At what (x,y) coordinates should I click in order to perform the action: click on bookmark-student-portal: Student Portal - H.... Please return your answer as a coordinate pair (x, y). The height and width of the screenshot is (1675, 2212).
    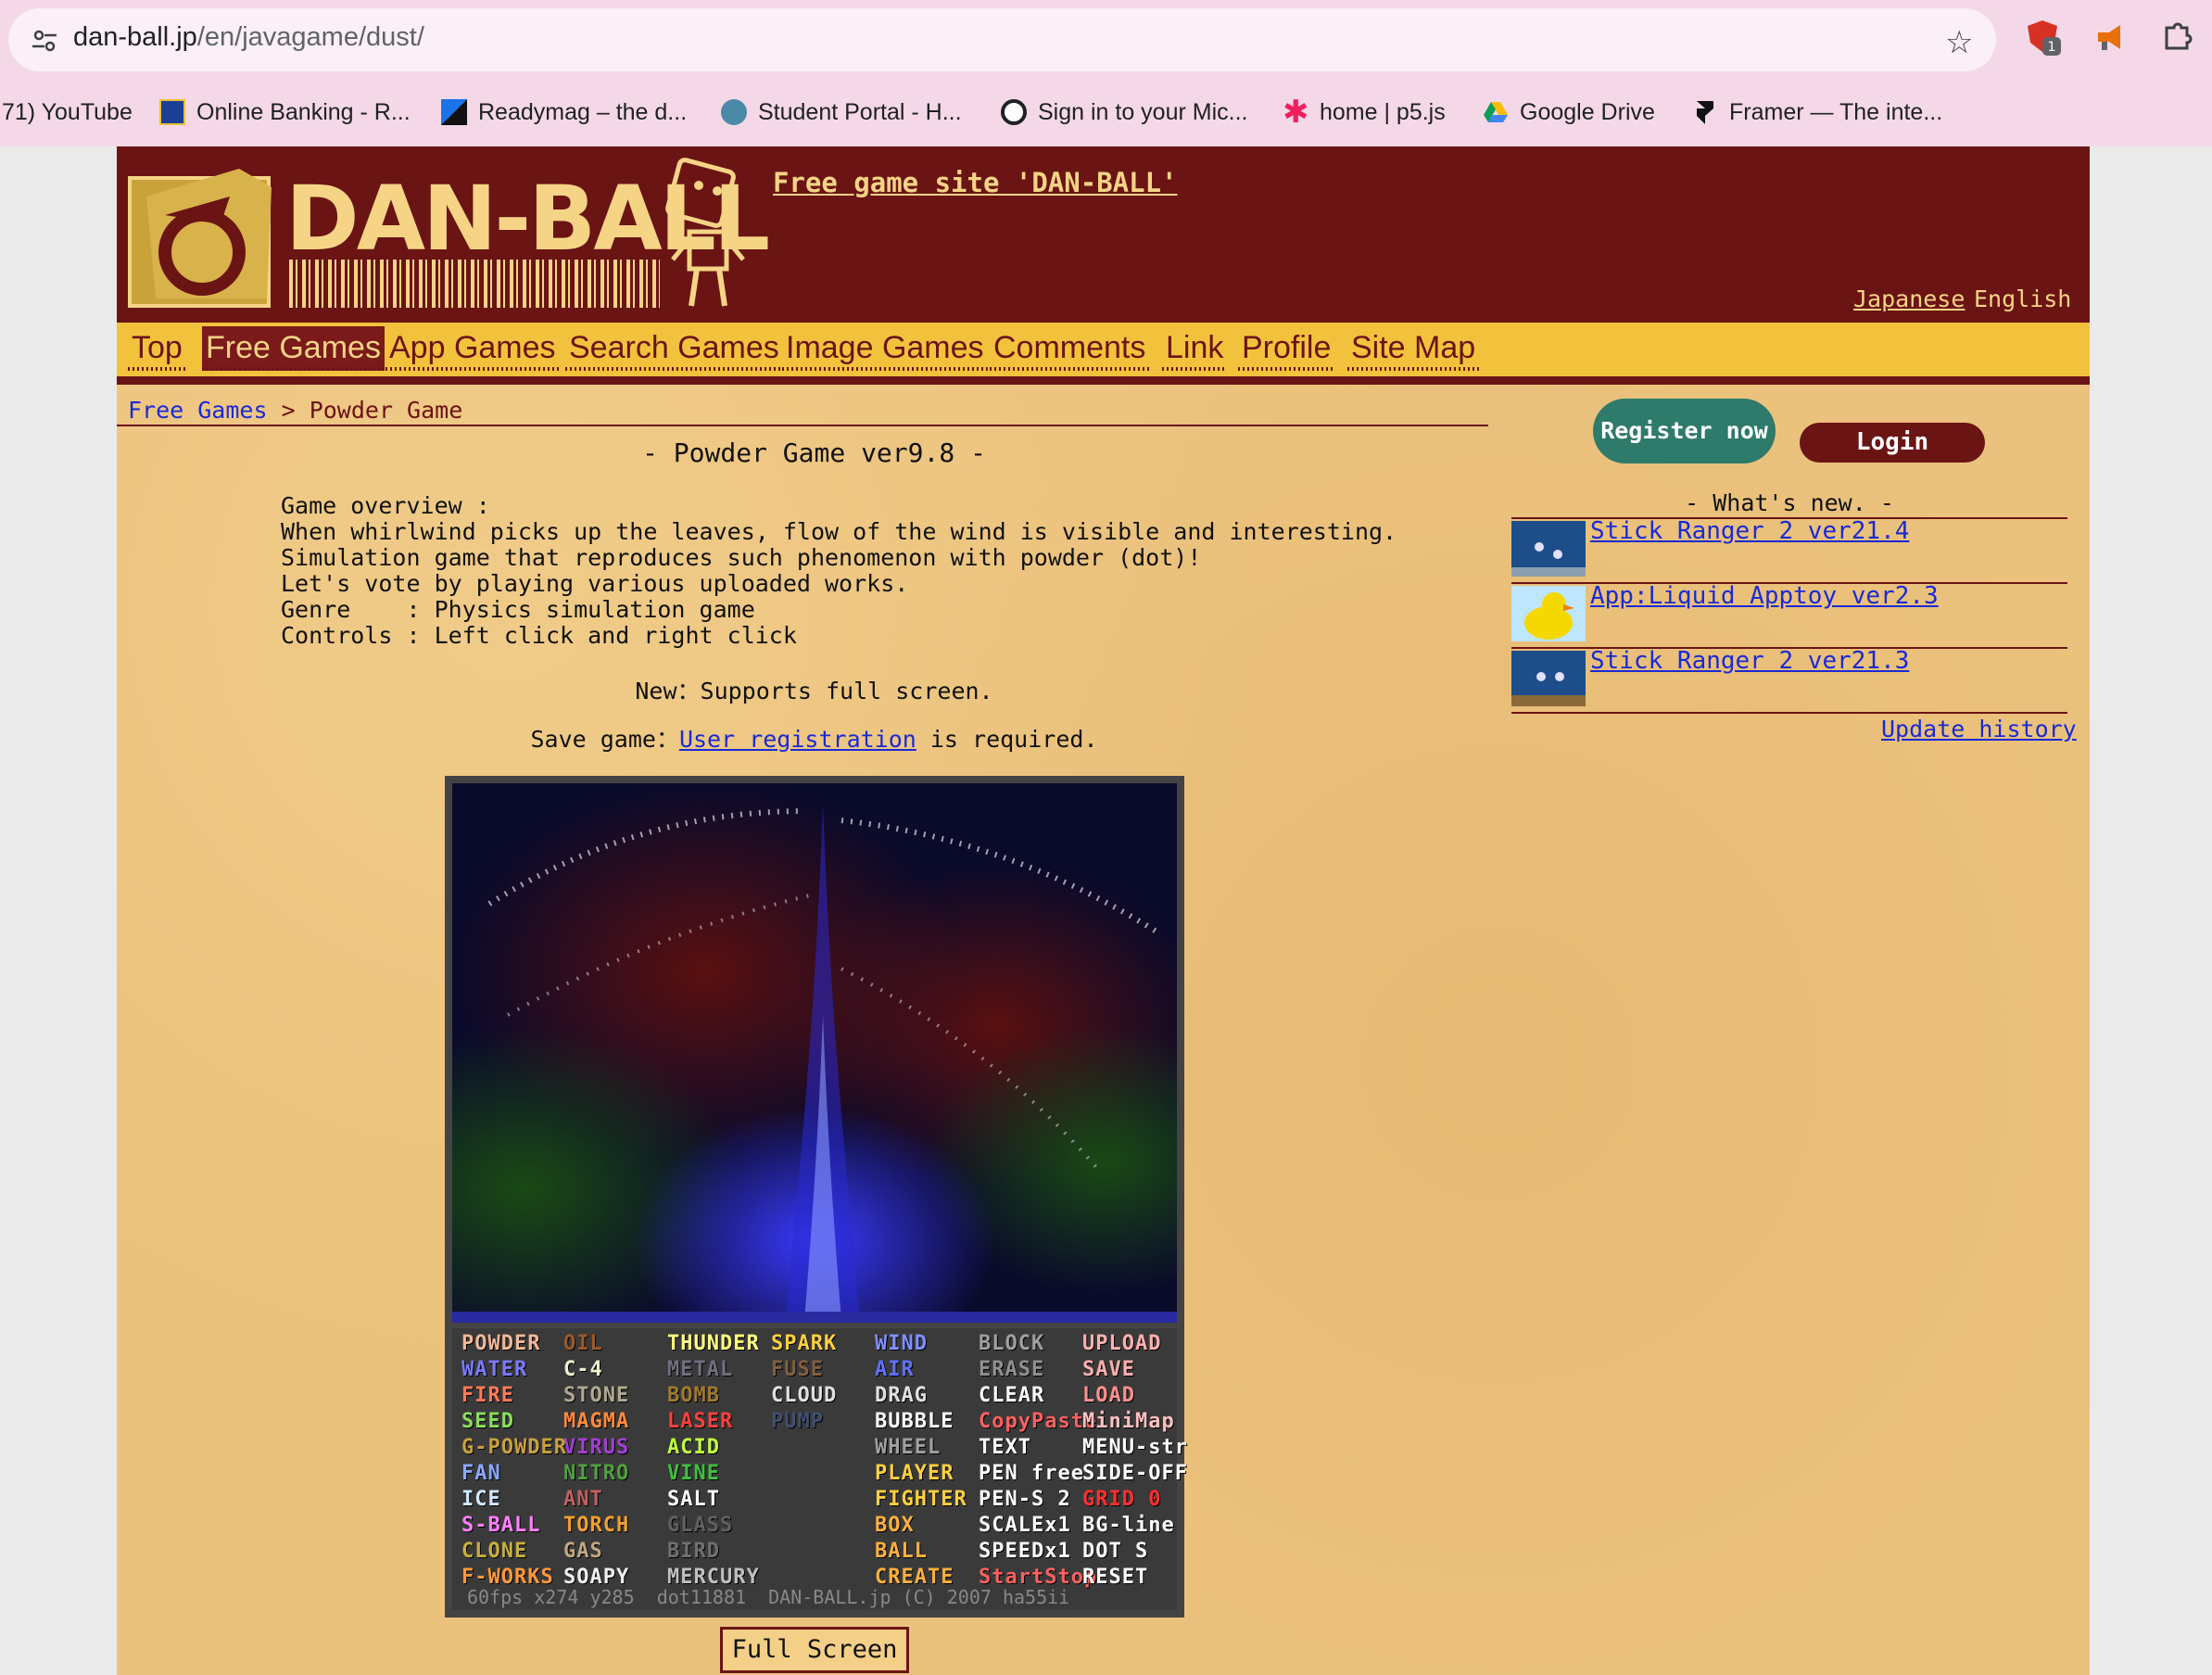
    Looking at the image, I should click on (841, 112).